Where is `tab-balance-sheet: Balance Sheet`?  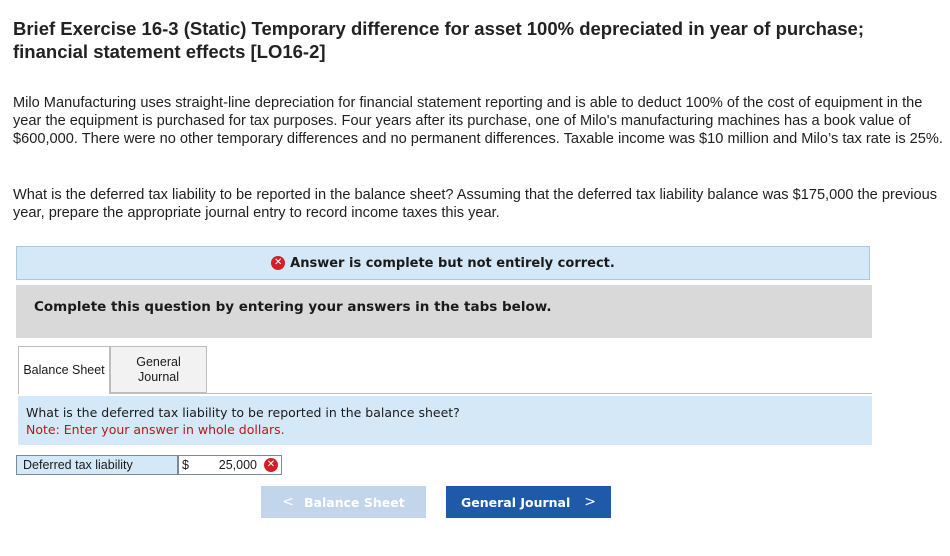
tab-balance-sheet: Balance Sheet is located at coordinates (64, 370).